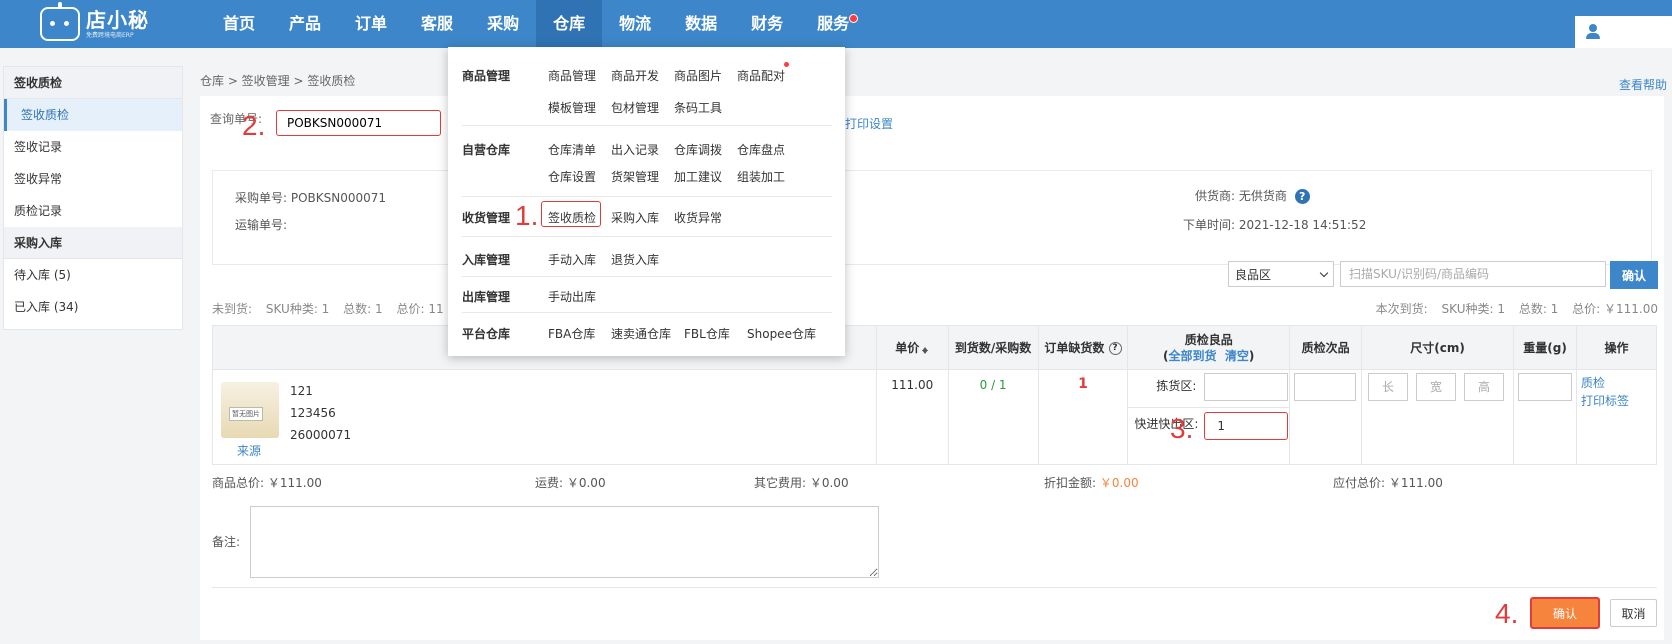  What do you see at coordinates (572, 75) in the screenshot?
I see `dd-item-product-mgmt: 商品管理` at bounding box center [572, 75].